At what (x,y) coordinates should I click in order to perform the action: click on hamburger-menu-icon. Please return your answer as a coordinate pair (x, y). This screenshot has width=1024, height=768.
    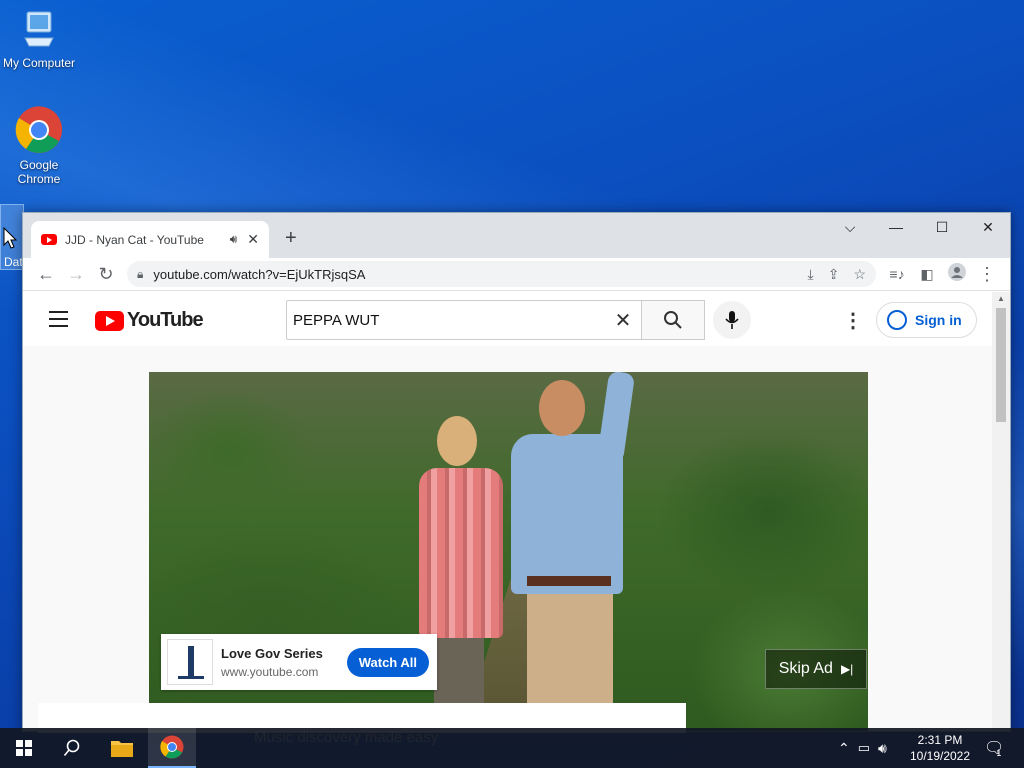
    Looking at the image, I should click on (58, 321).